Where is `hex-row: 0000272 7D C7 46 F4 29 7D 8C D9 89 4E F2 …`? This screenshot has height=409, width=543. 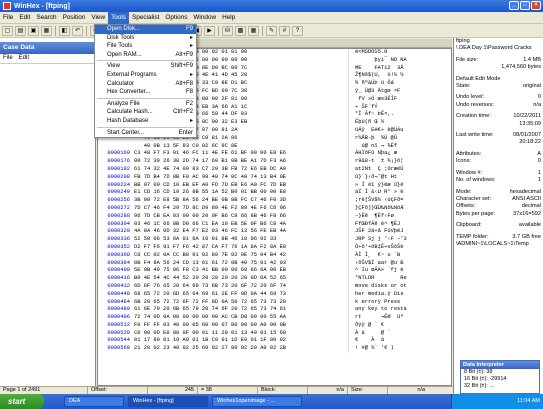
hex-row: 0000272 7D C7 46 F4 29 7D 8C D9 89 4E F2 … is located at coordinates (274, 208).